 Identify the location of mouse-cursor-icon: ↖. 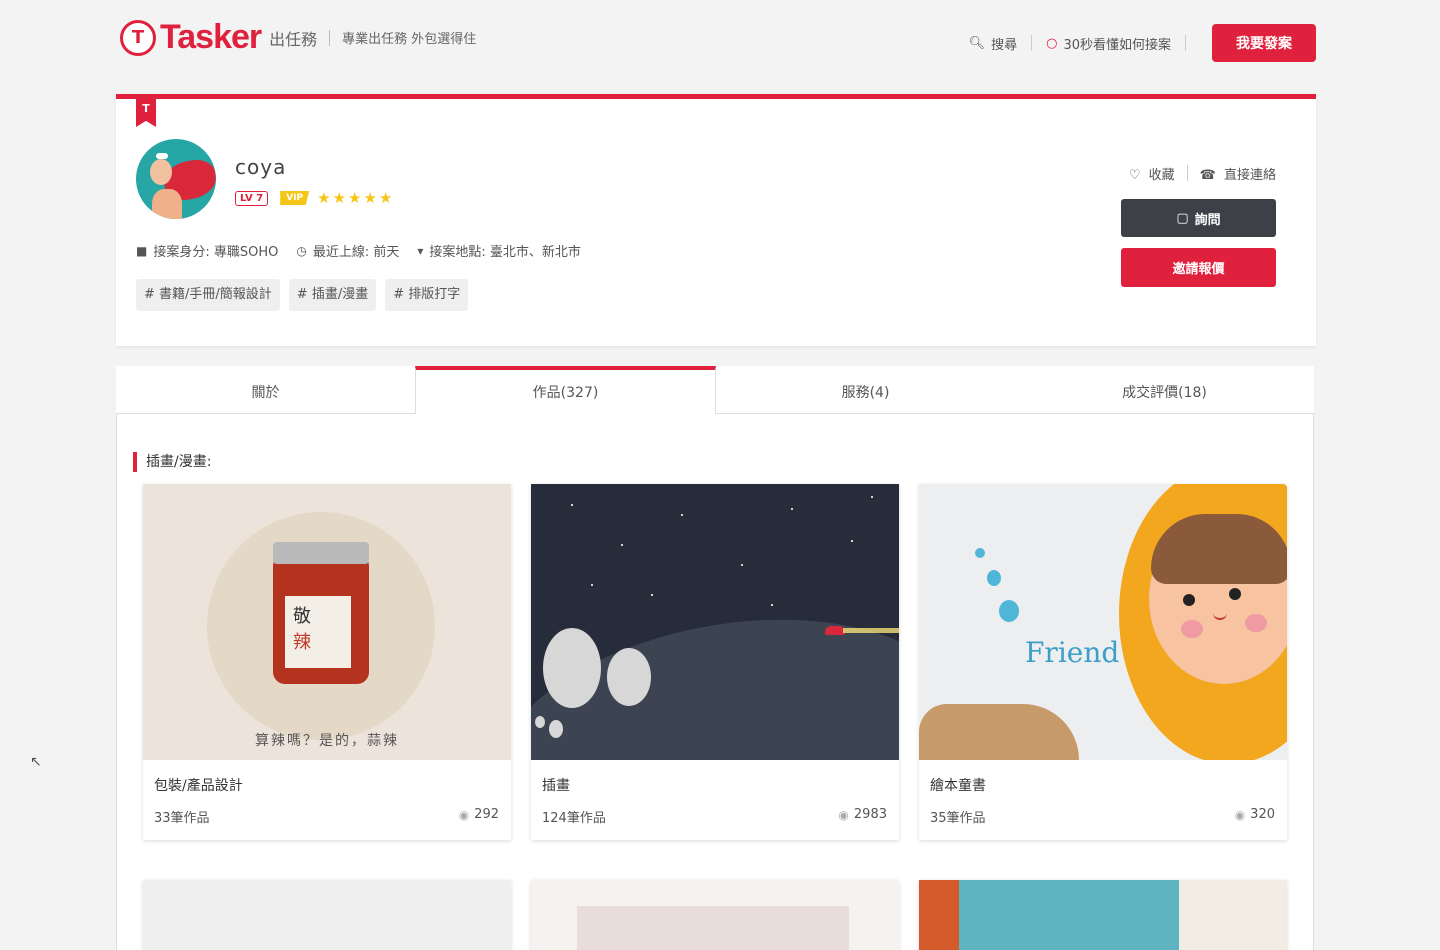
(36, 762).